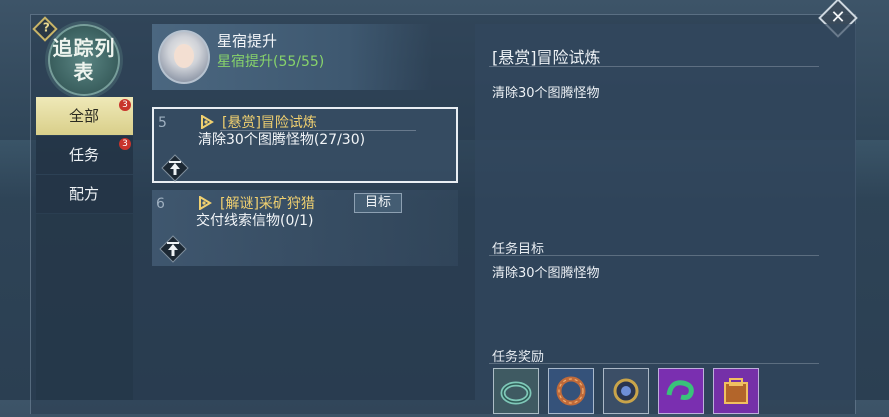 The image size is (889, 417). I want to click on tab-tasks: 任务 3, so click(84, 155).